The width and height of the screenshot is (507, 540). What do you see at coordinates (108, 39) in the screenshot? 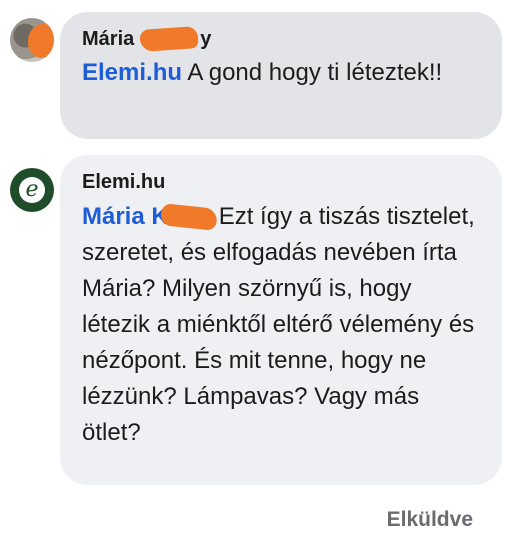
I see `author-name-start: Mária` at bounding box center [108, 39].